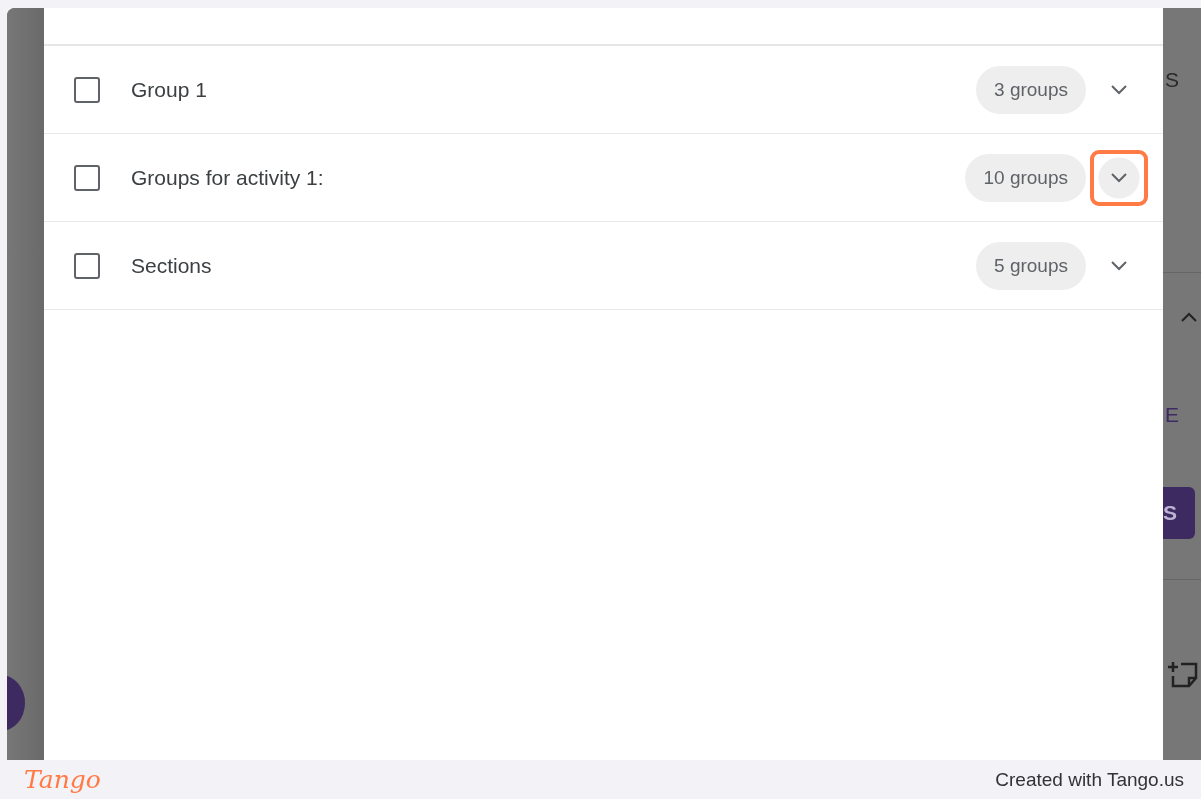  I want to click on group-count: 3 groups, so click(1031, 89).